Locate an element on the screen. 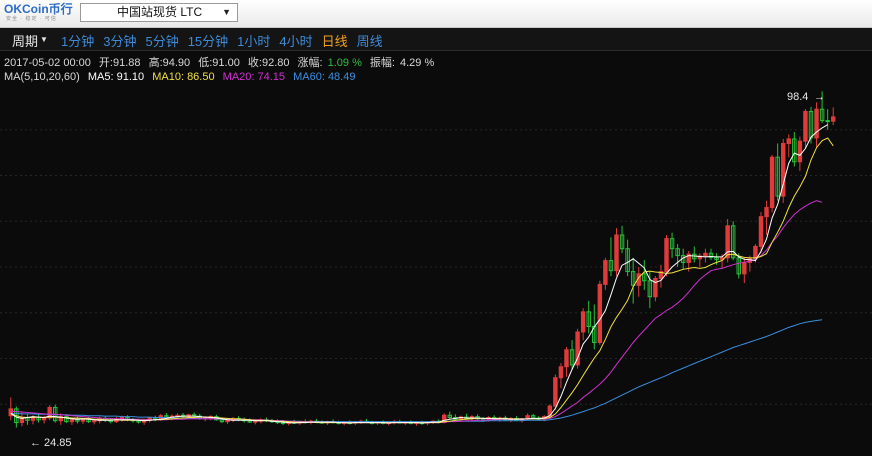 The image size is (872, 456). market-select-value: 中国站现货 LTC is located at coordinates (160, 12).